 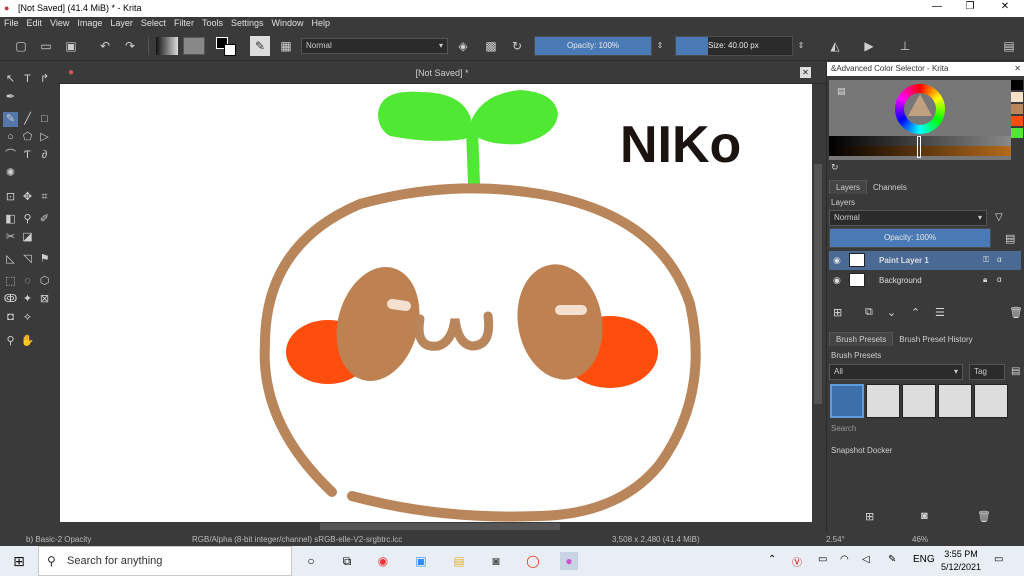 I want to click on layer-menu-icon: ▤, so click(x=1010, y=238).